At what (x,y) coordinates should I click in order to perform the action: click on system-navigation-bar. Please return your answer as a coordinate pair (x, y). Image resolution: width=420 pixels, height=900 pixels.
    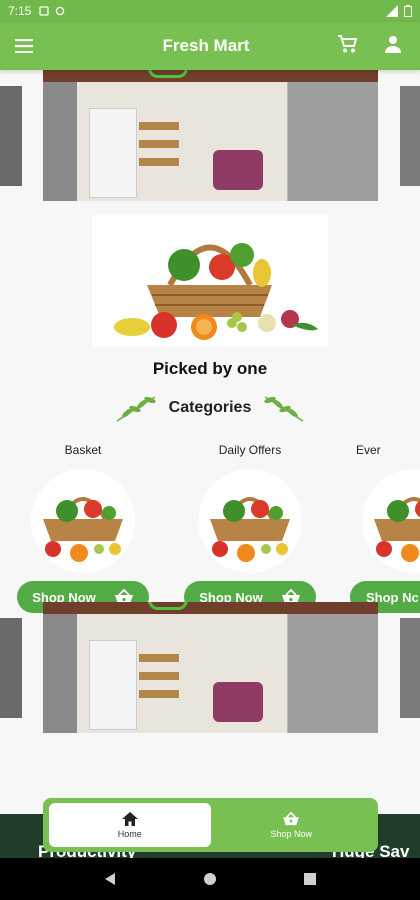
    Looking at the image, I should click on (210, 879).